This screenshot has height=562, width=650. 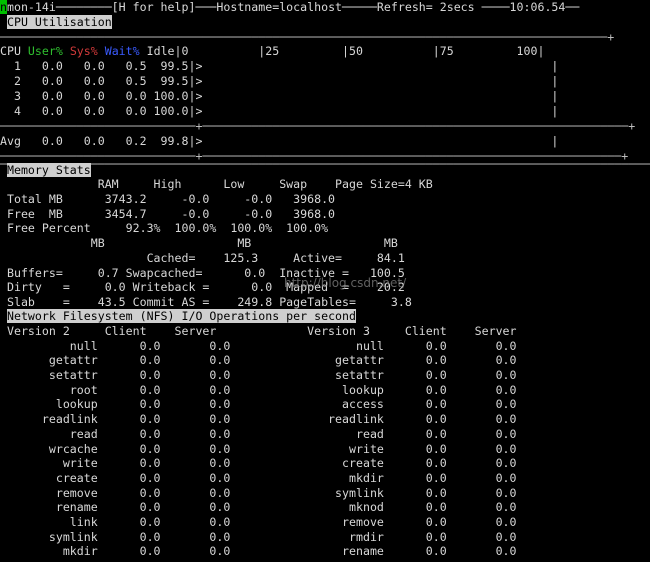 I want to click on cpu-row: 4 0.0 0.0 0.0 100.0|> |, so click(x=279, y=111).